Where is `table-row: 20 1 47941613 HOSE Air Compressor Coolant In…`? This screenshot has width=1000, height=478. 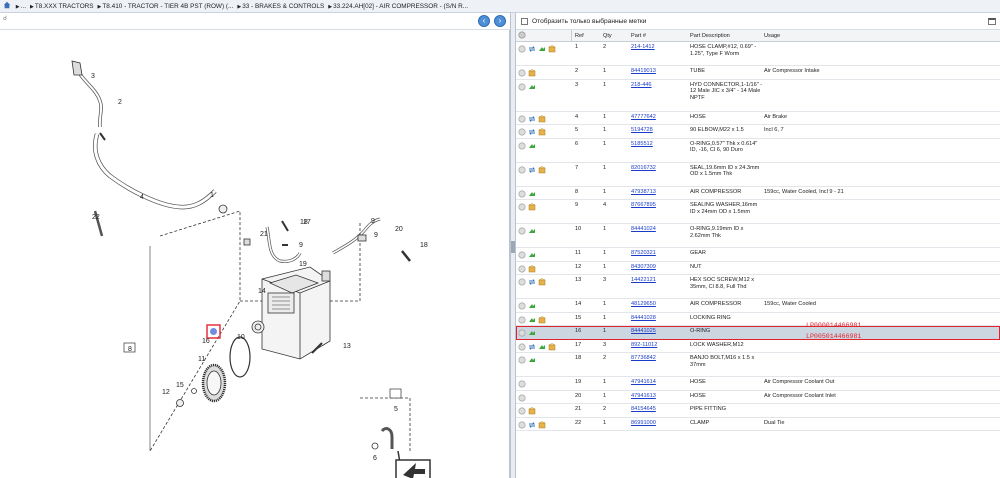
table-row: 20 1 47941613 HOSE Air Compressor Coolant In… is located at coordinates (758, 397).